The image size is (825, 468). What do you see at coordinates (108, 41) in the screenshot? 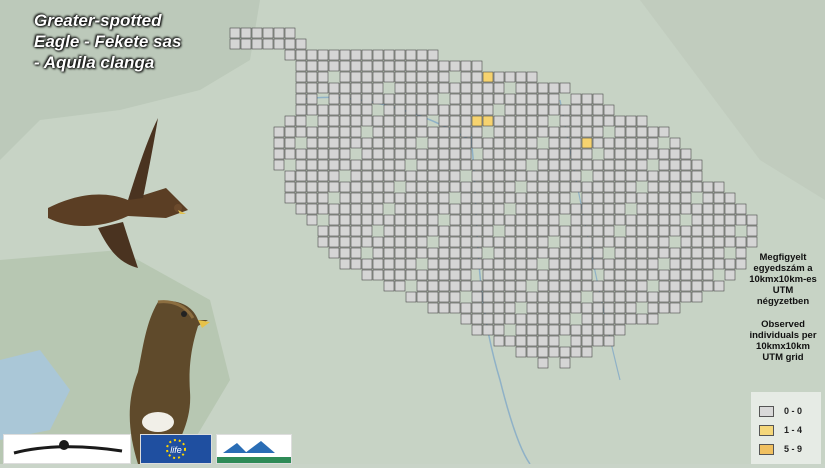
I see `title-line-2: Eagle - Fekete sas` at bounding box center [108, 41].